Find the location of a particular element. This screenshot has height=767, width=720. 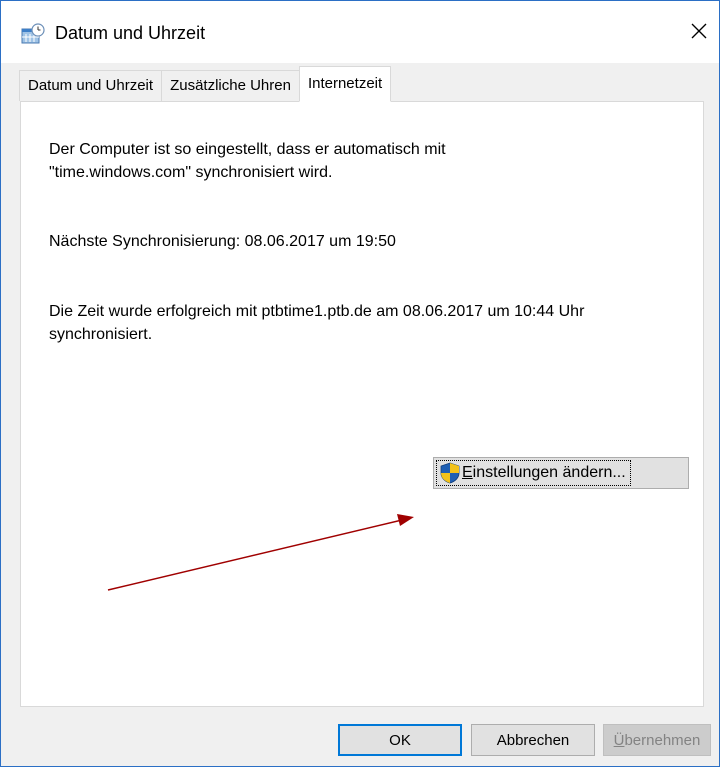

tab-datum-und-uhrzeit: Datum und Uhrzeit is located at coordinates (91, 85).